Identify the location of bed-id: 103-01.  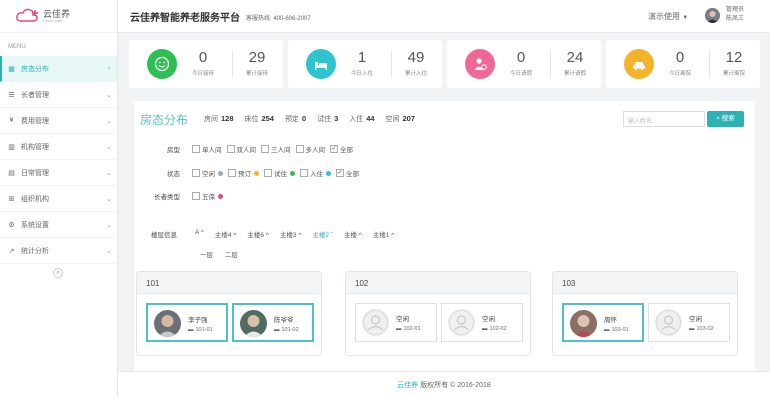
(620, 330).